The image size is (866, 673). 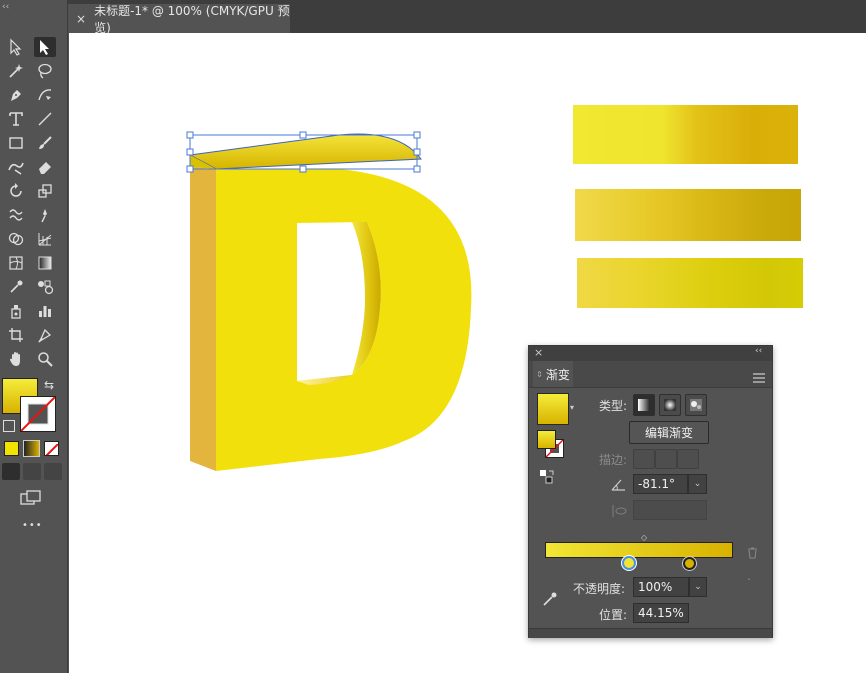 What do you see at coordinates (670, 405) in the screenshot?
I see `radial-gradient-button` at bounding box center [670, 405].